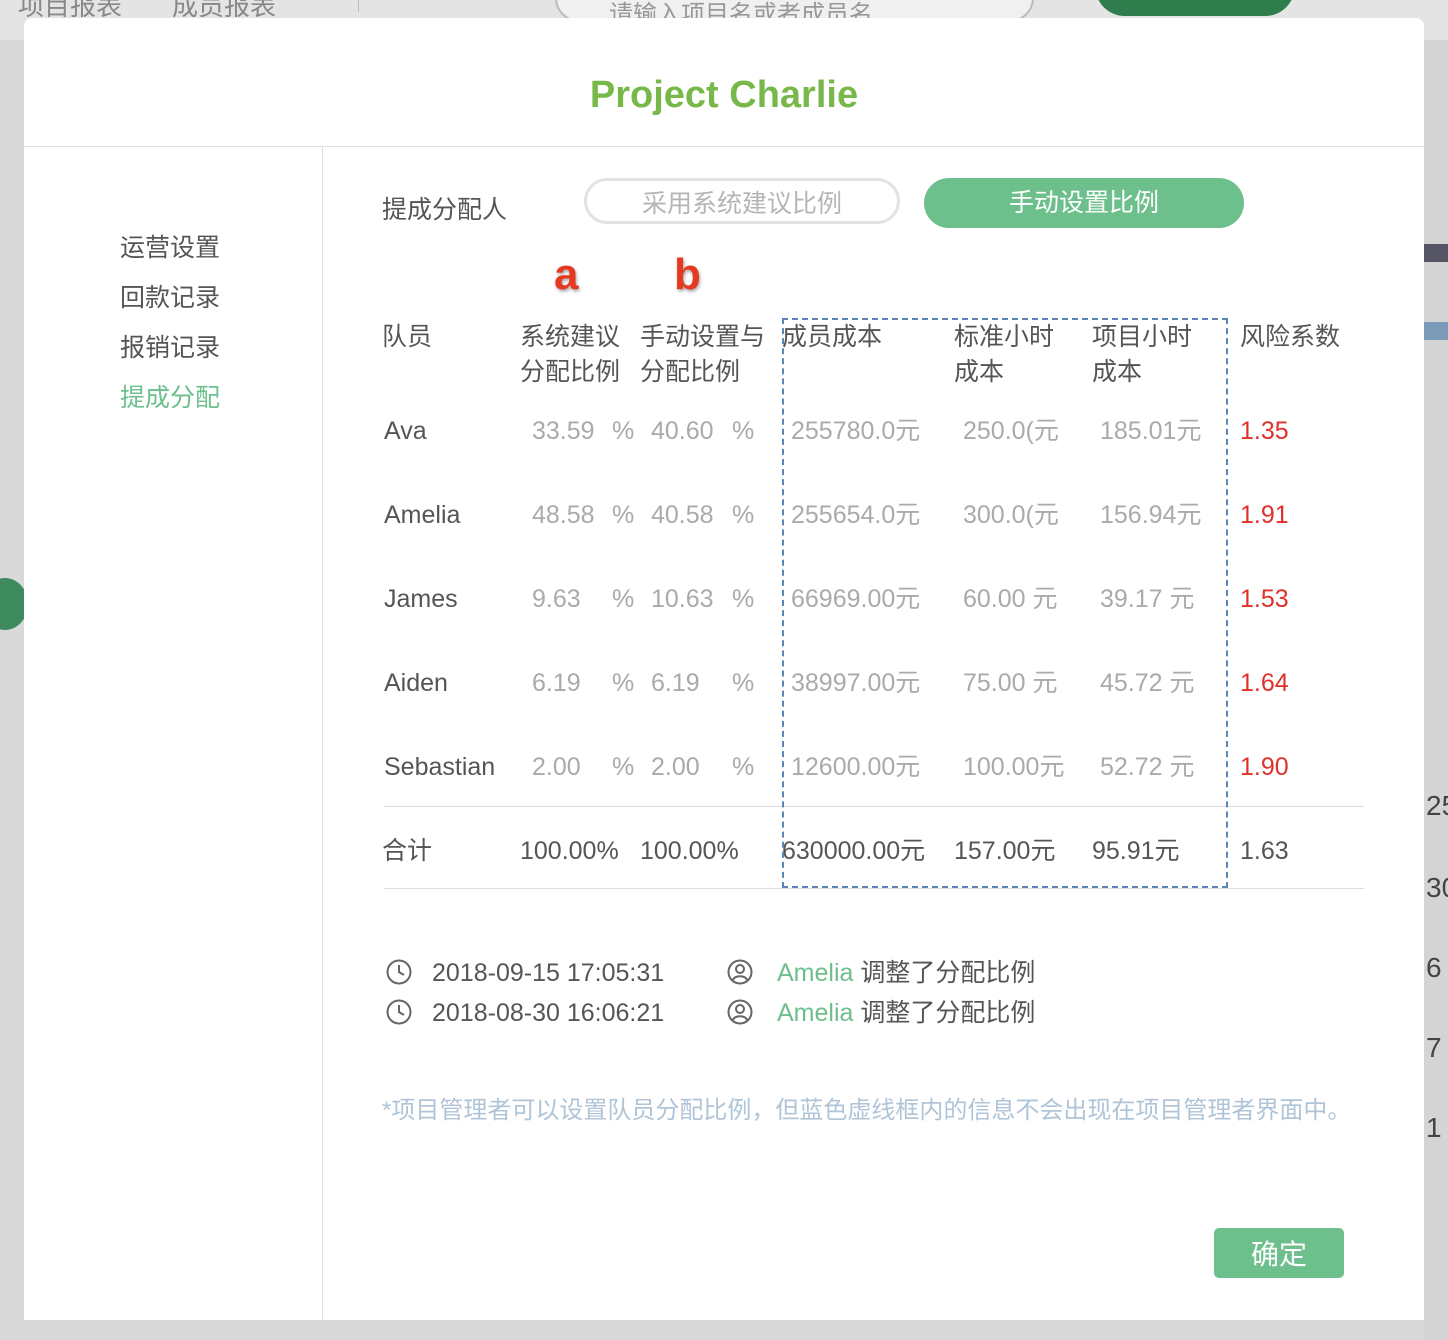  I want to click on background-right-strip, so click(1436, 690).